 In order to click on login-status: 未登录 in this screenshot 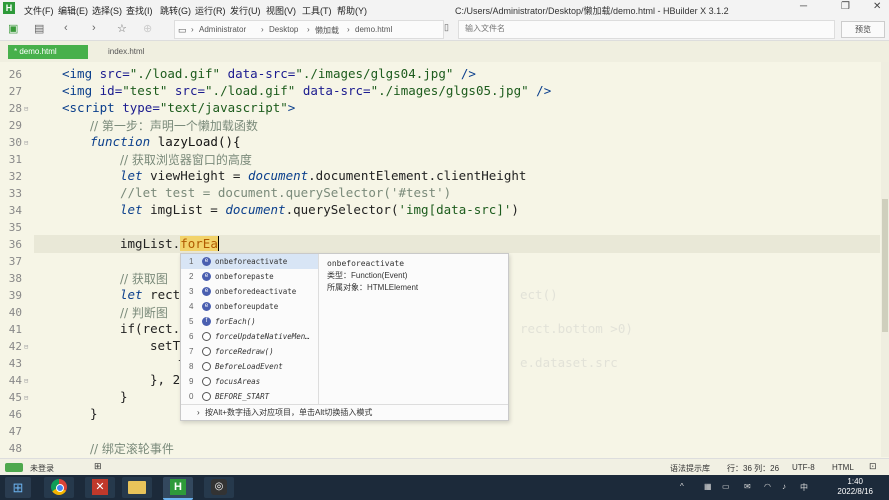, I will do `click(42, 468)`.